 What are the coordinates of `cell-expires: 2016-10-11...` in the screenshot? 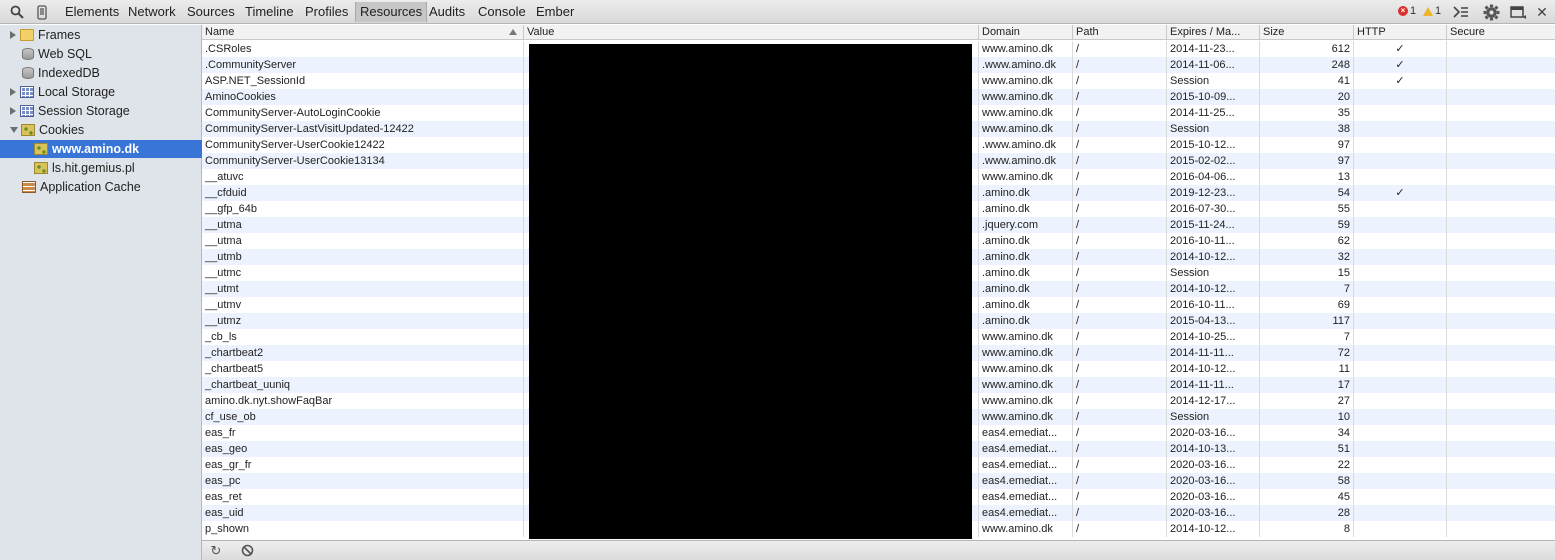 It's located at (1213, 305).